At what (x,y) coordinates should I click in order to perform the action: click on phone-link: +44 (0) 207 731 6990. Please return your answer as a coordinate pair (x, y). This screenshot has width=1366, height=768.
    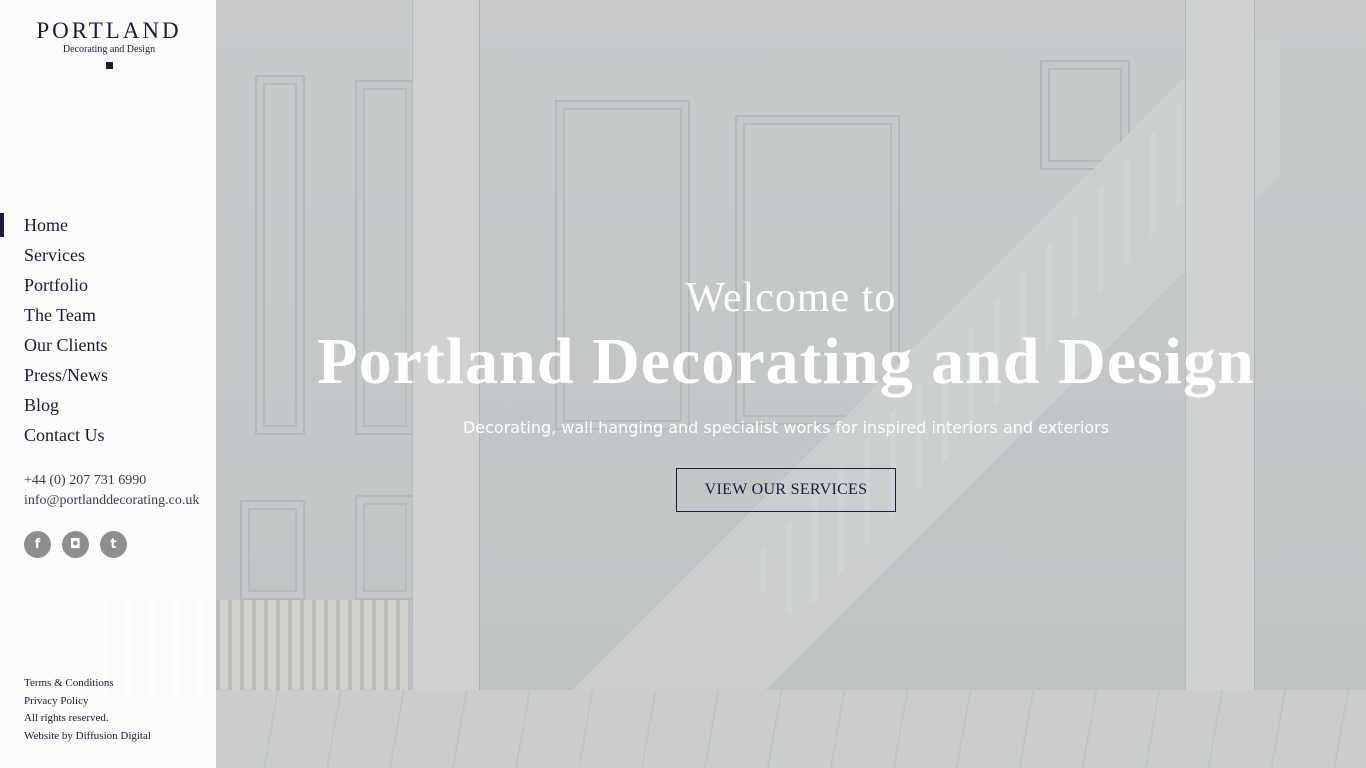
    Looking at the image, I should click on (111, 481).